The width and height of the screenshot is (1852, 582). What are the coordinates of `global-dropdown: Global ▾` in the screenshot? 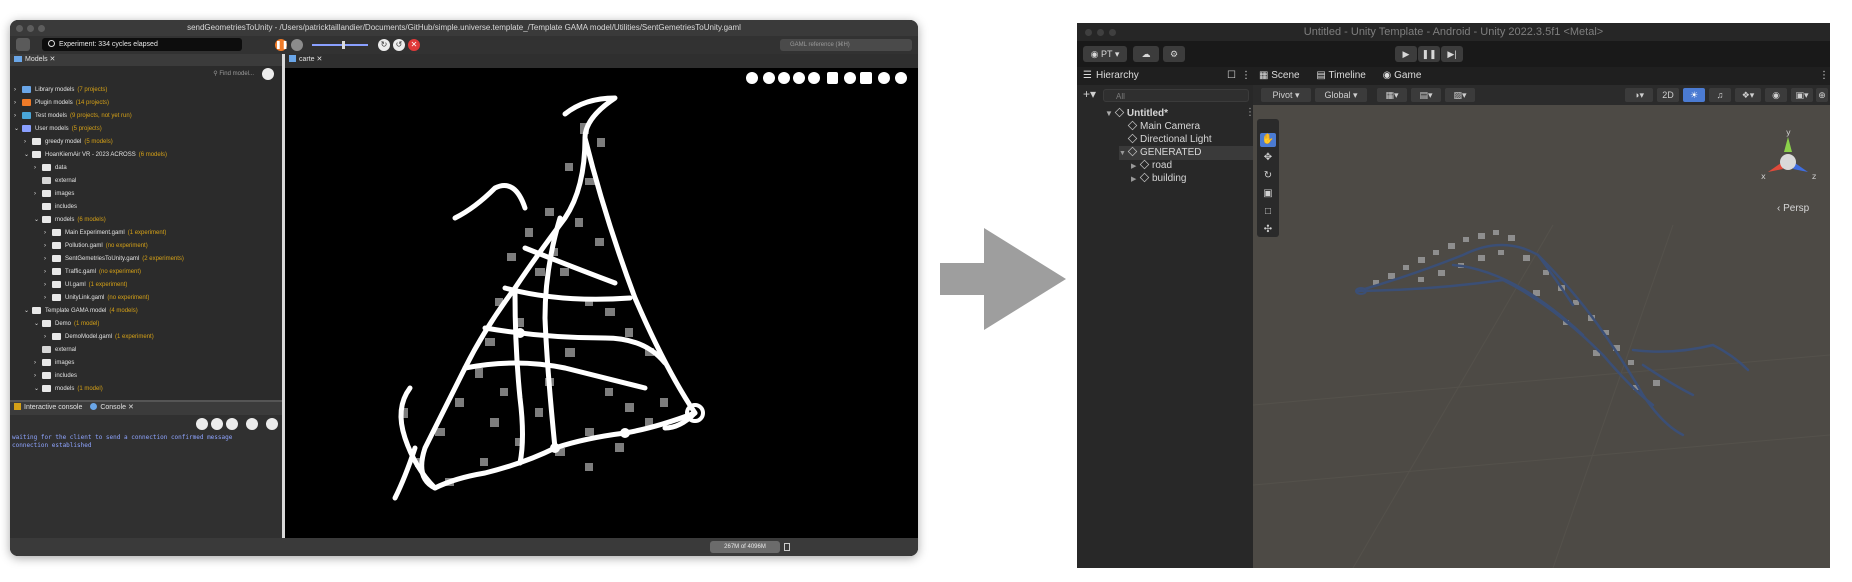 It's located at (1341, 95).